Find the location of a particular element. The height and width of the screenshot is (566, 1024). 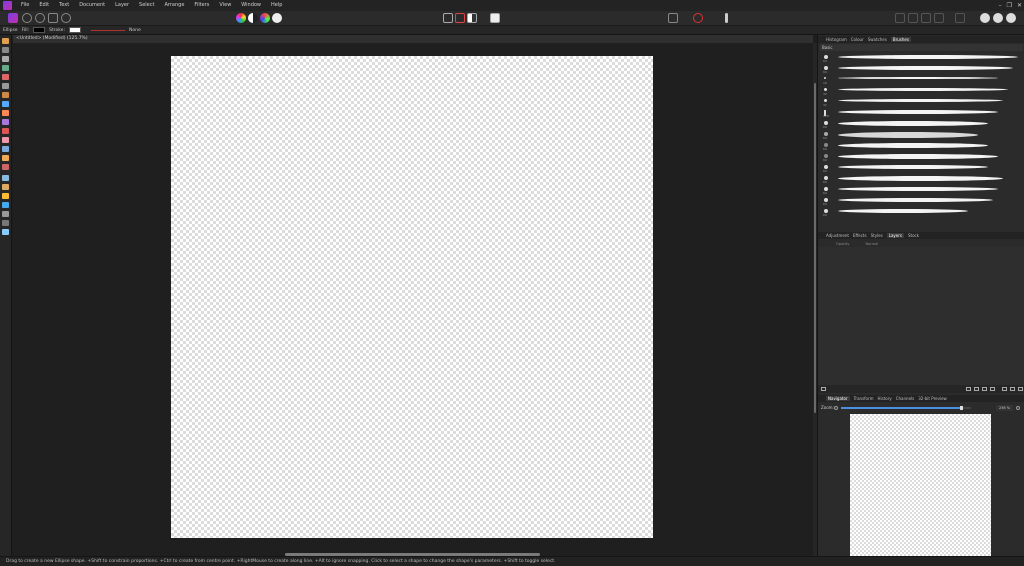

pixel-tool-icon is located at coordinates (5, 86).